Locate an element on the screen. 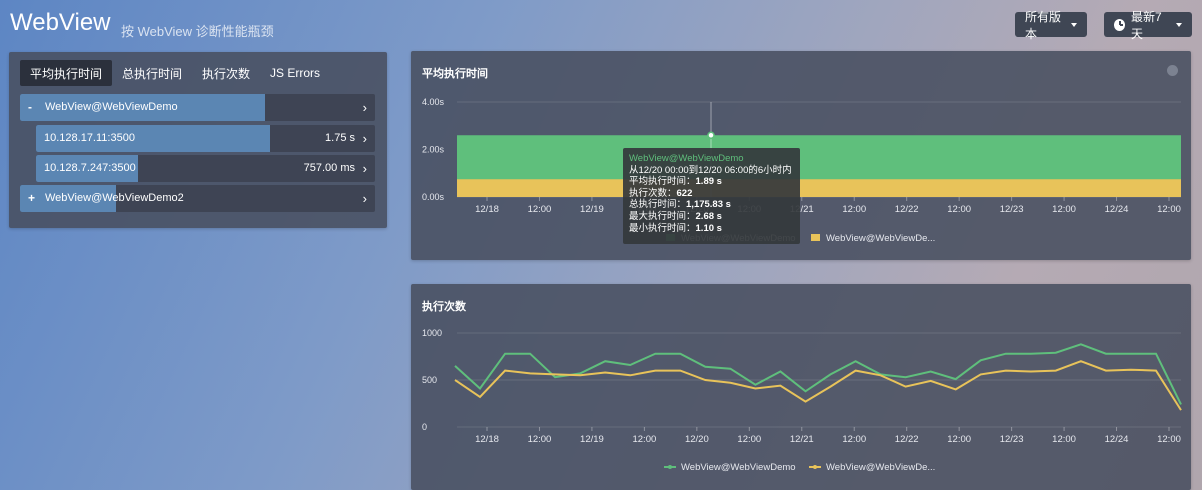 This screenshot has height=490, width=1202. list-item-value: 757.00 ms is located at coordinates (329, 168).